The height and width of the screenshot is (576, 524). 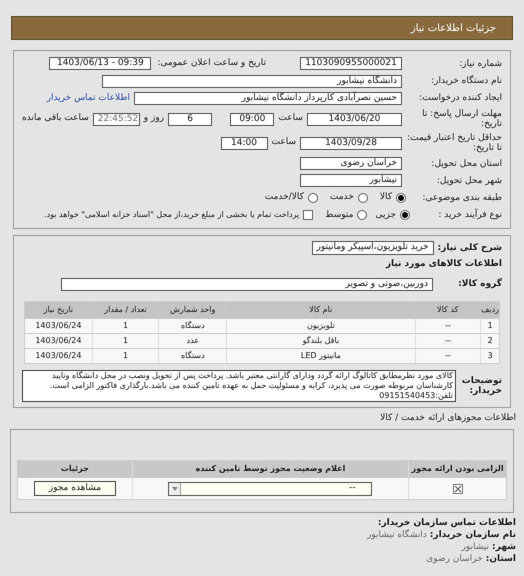 What do you see at coordinates (469, 215) in the screenshot?
I see `field-label: نوع فرآیند خرید :` at bounding box center [469, 215].